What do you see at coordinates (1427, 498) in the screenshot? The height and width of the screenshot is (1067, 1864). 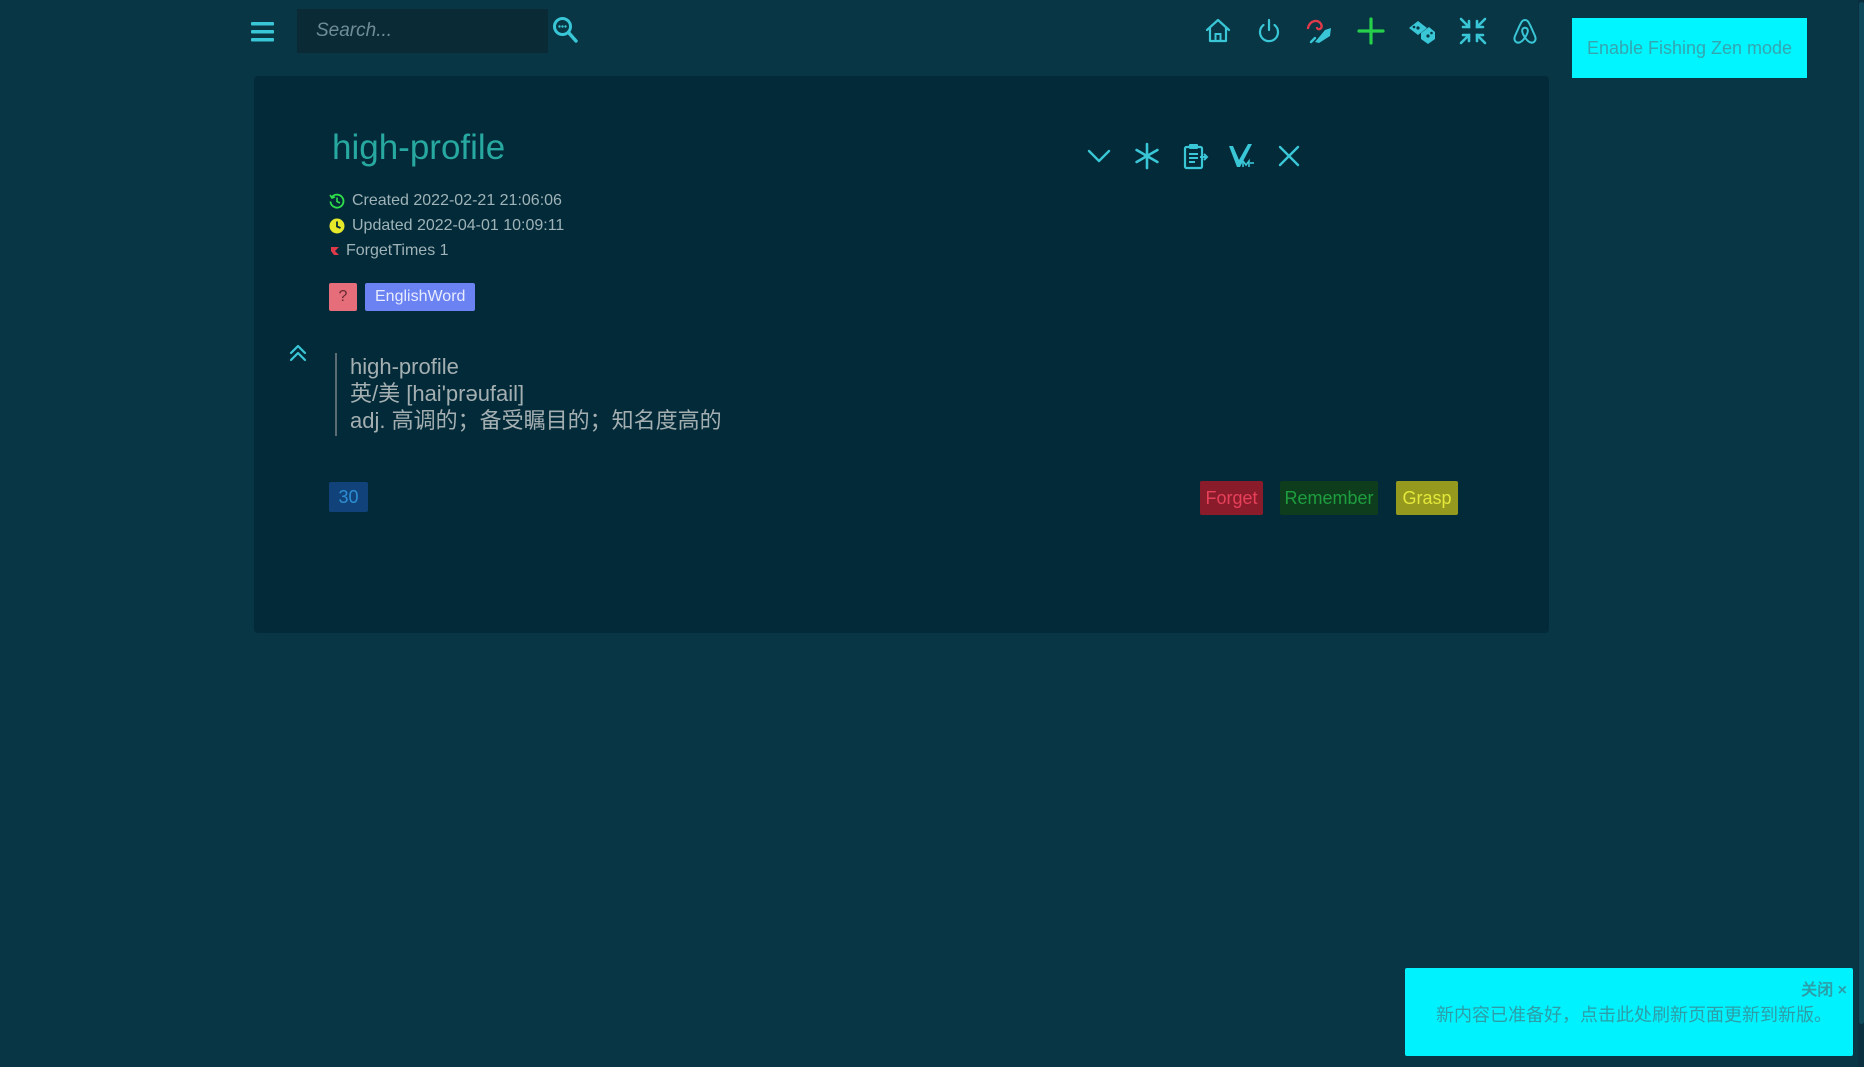 I see `grasp-button: Grasp` at bounding box center [1427, 498].